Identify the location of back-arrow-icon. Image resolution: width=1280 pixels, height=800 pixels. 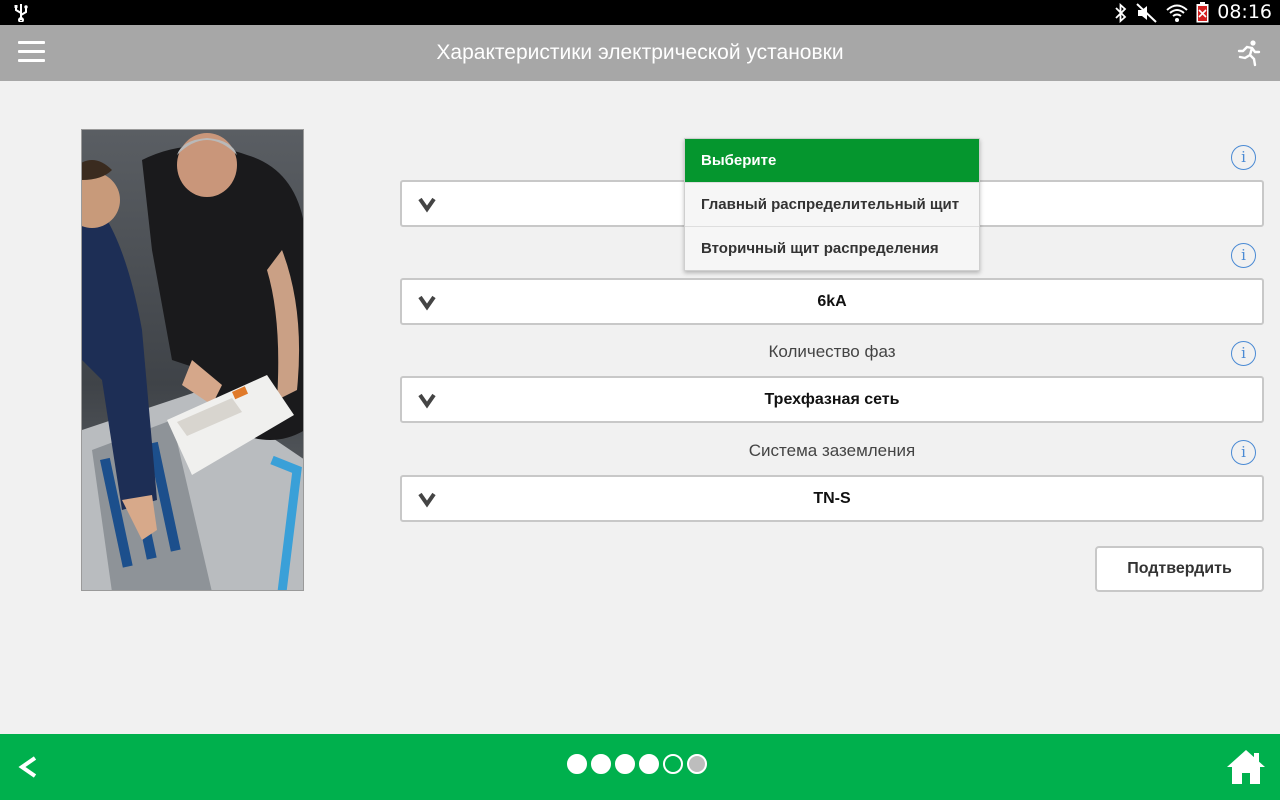
(28, 767).